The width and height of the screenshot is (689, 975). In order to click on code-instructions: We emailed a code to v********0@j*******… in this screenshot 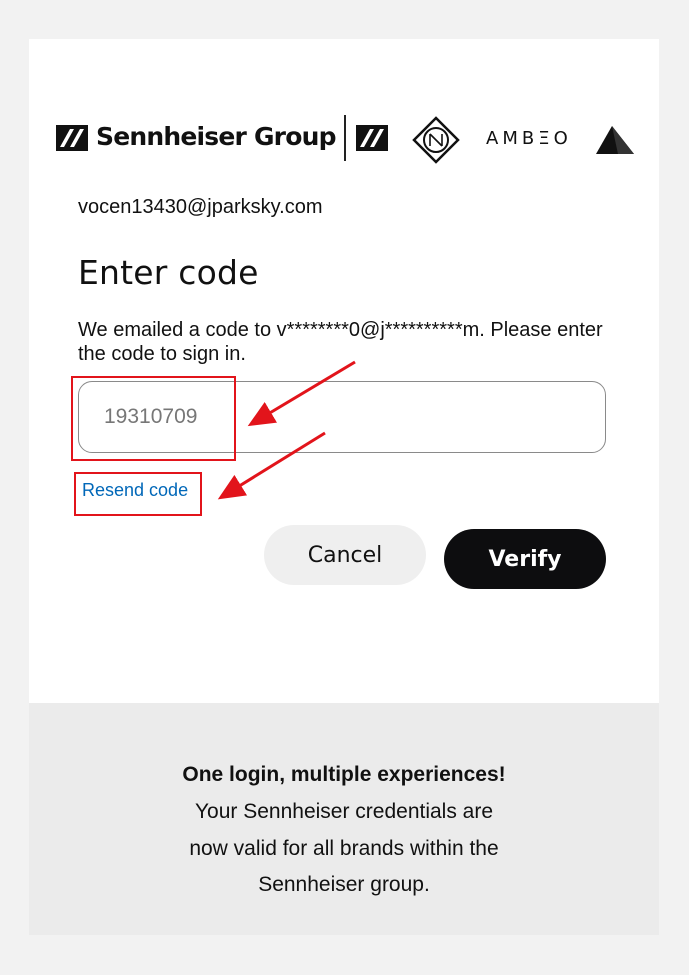, I will do `click(340, 342)`.